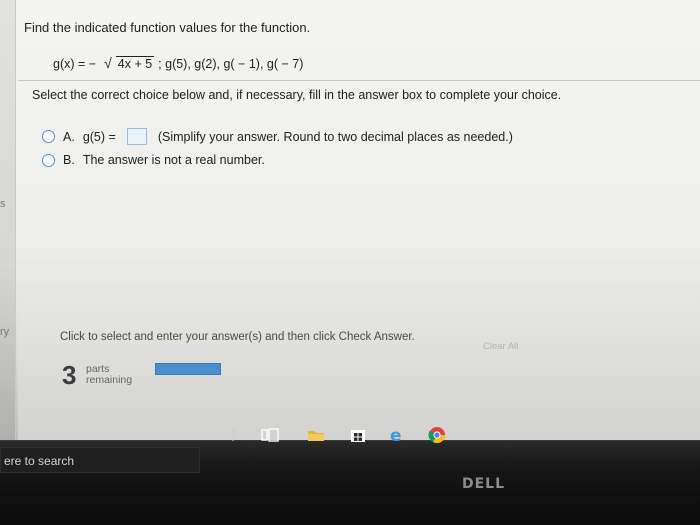 This screenshot has height=525, width=700. I want to click on dell-logo: DELL, so click(484, 484).